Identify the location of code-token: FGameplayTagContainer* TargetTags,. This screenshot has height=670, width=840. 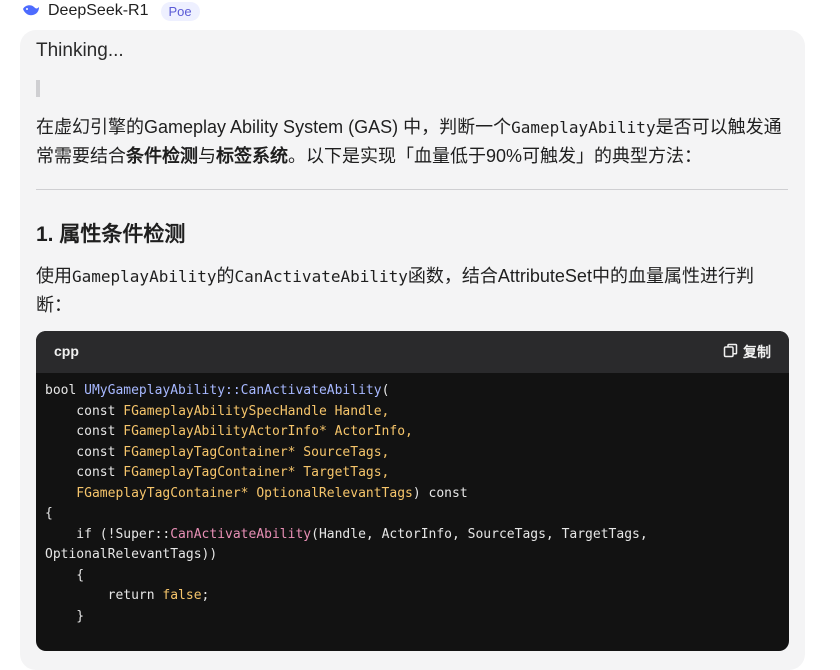
(256, 472).